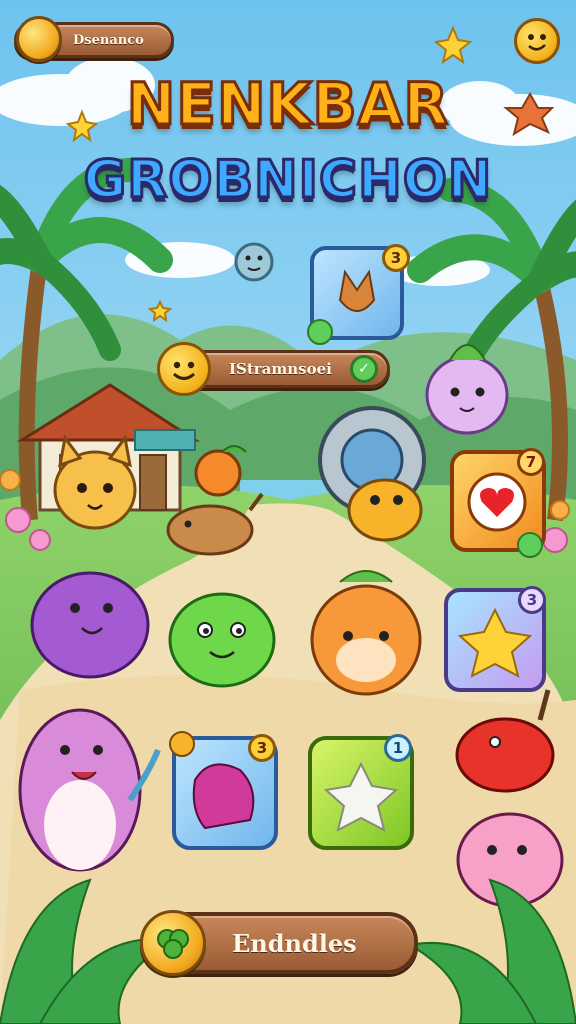  I want to click on monster-card, so click(225, 793).